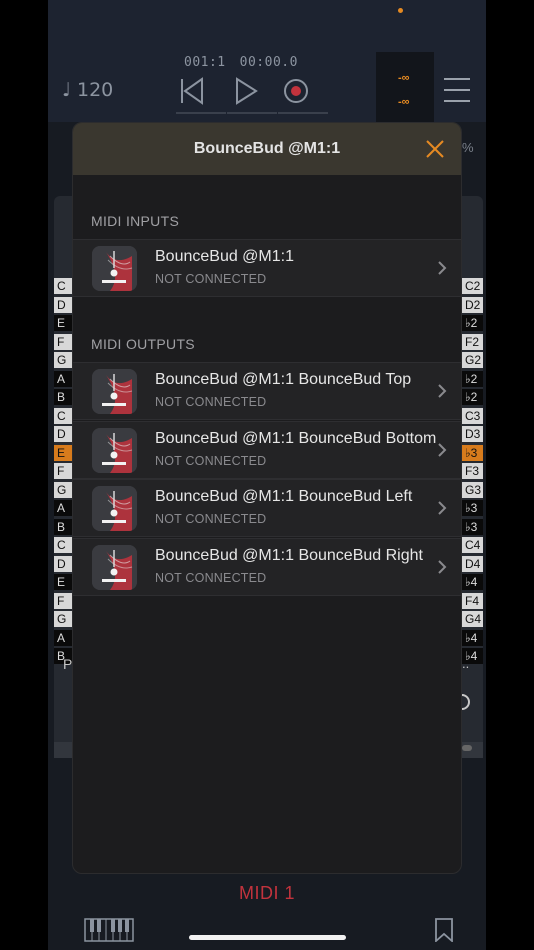  What do you see at coordinates (468, 147) in the screenshot?
I see `percent-fragment: %` at bounding box center [468, 147].